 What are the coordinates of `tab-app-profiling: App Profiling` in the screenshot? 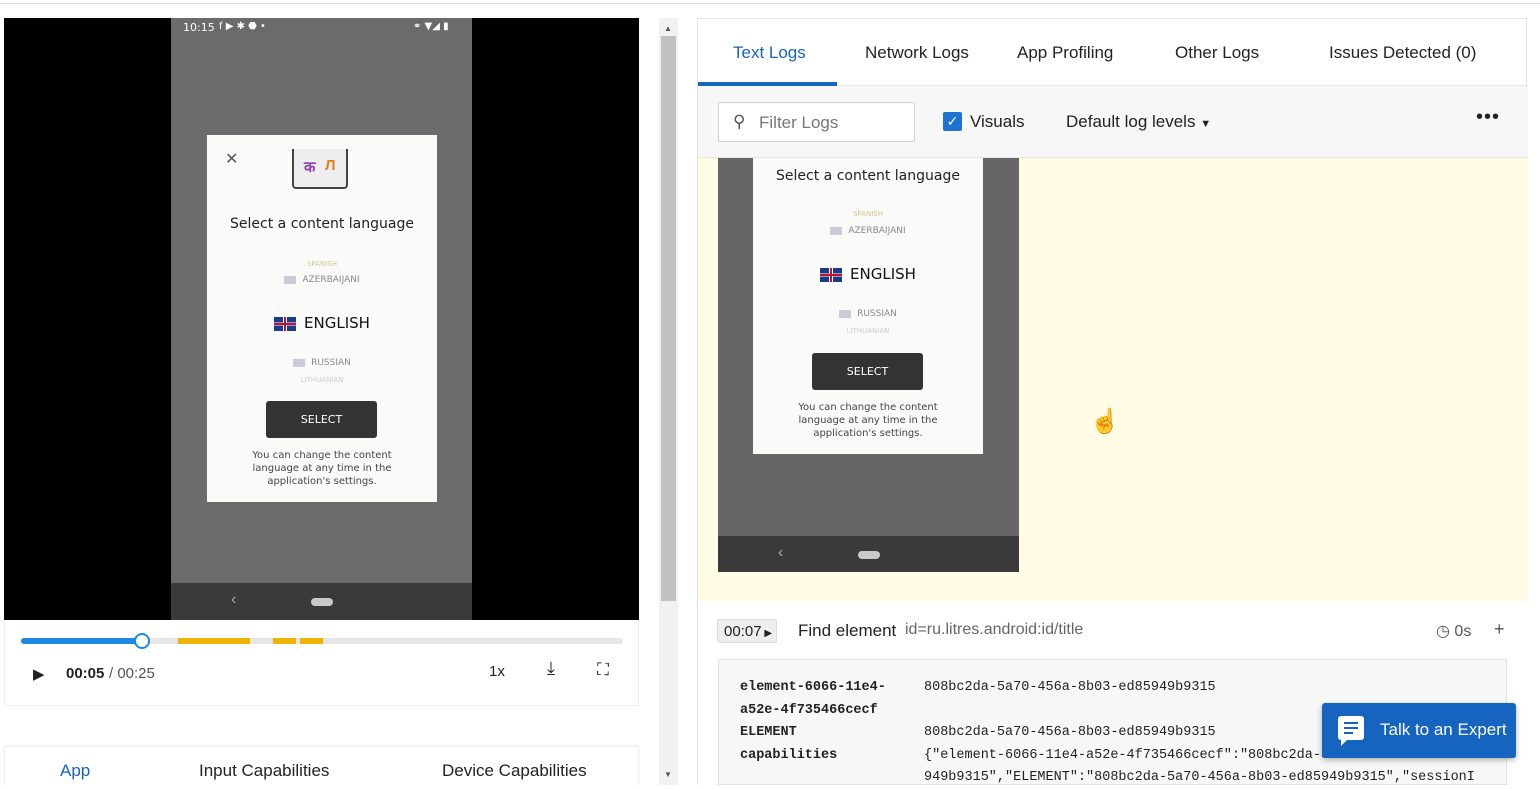 It's located at (1065, 53).